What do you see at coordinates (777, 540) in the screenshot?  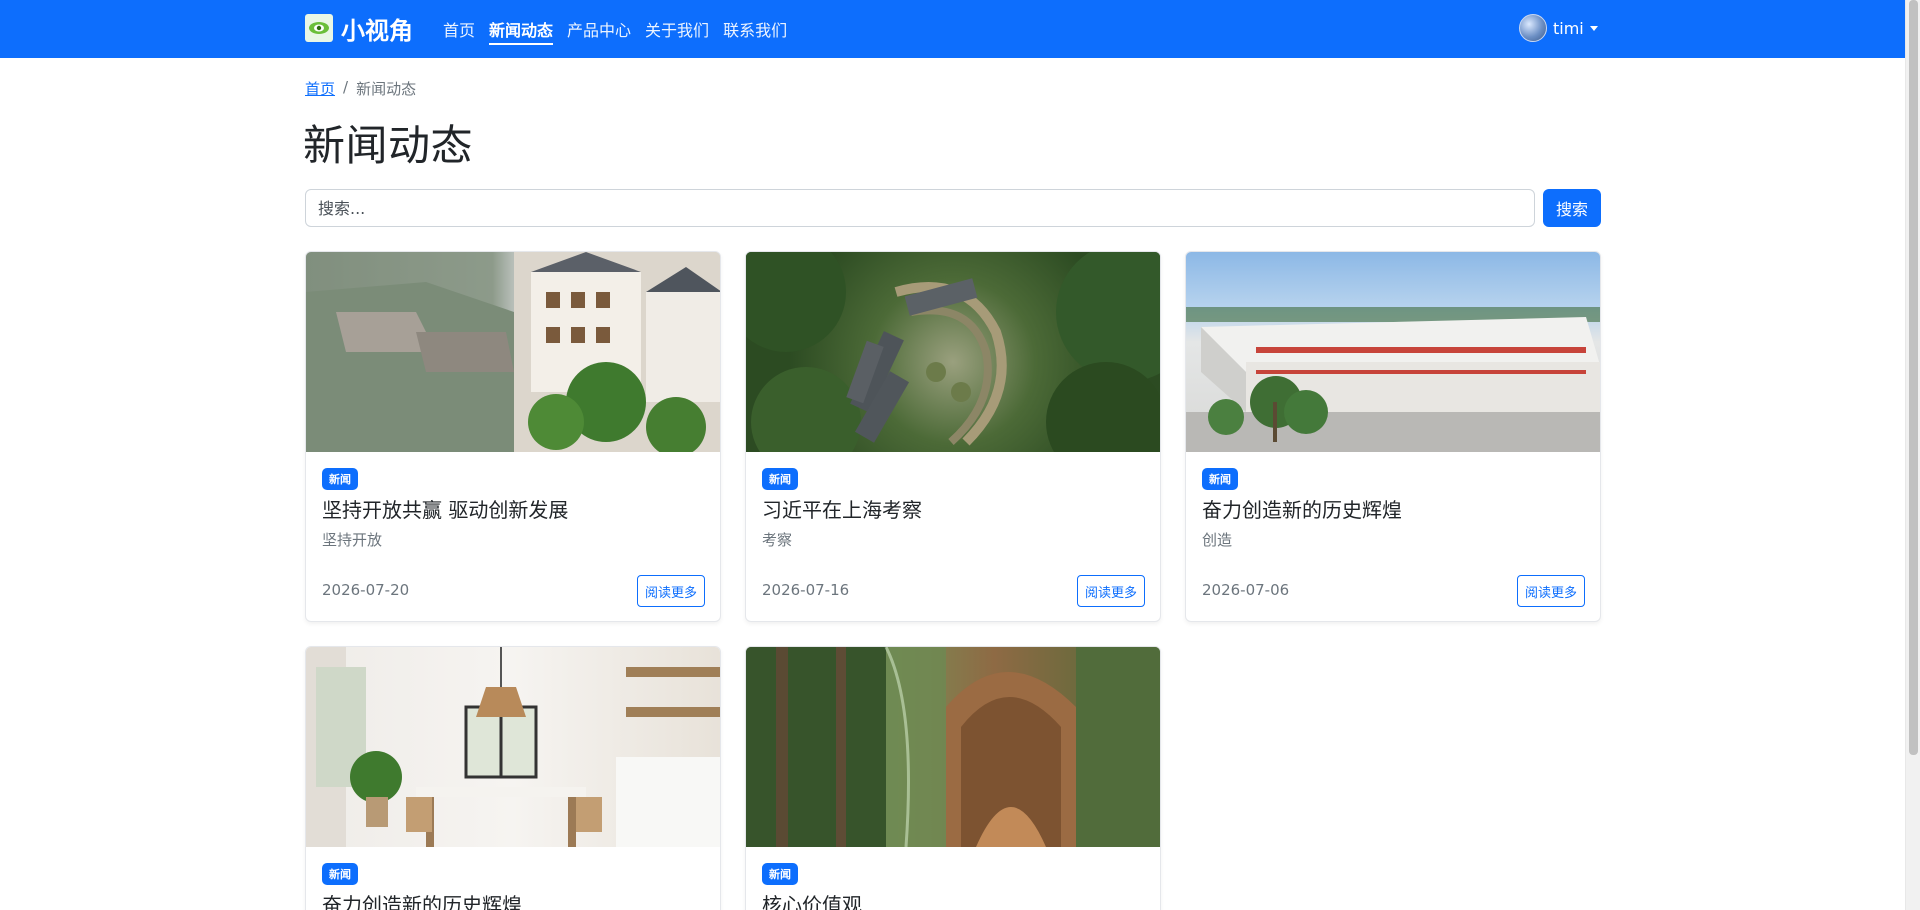 I see `card-subtitle: 考察` at bounding box center [777, 540].